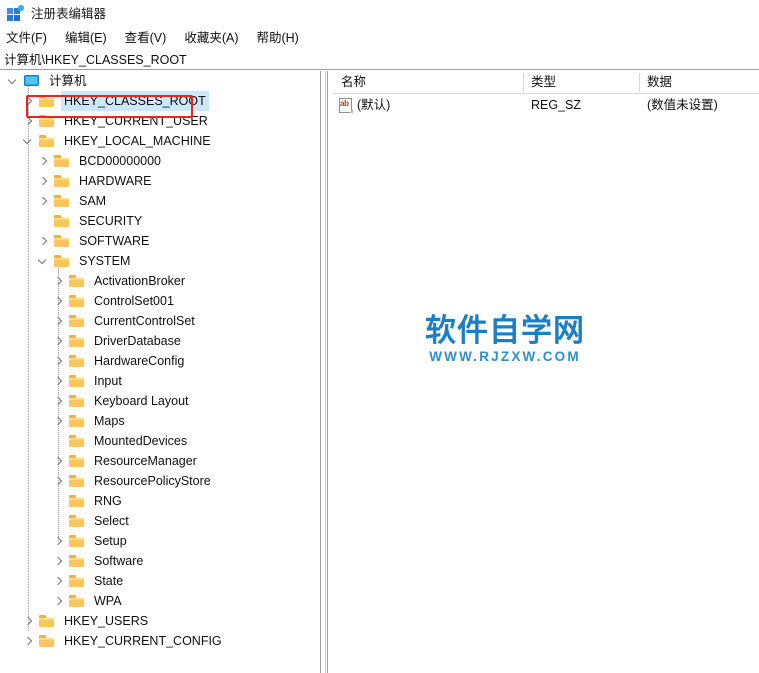 The image size is (759, 673). I want to click on menu-help: 帮助(H), so click(281, 38).